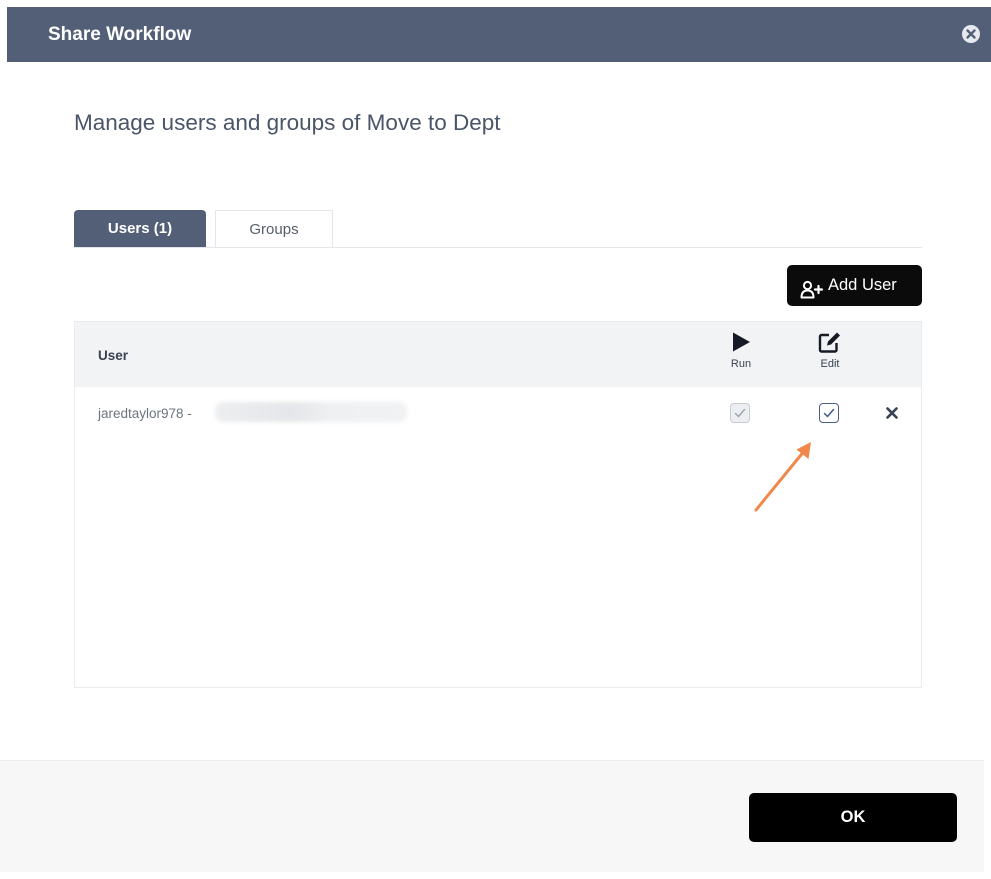 The width and height of the screenshot is (991, 879). I want to click on edit-icon, so click(829, 342).